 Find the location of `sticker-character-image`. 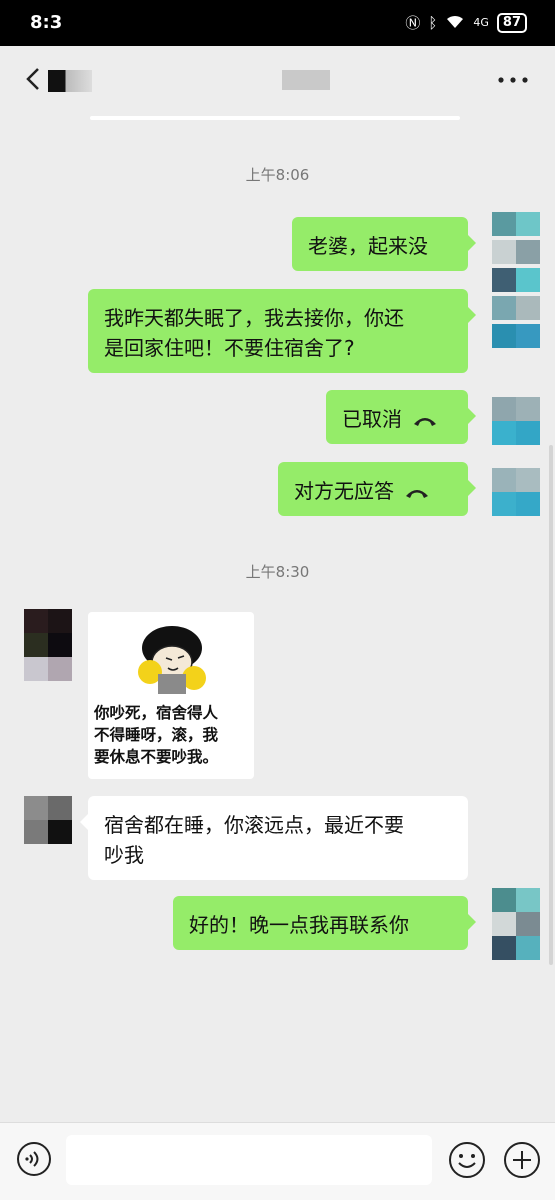

sticker-character-image is located at coordinates (172, 660).